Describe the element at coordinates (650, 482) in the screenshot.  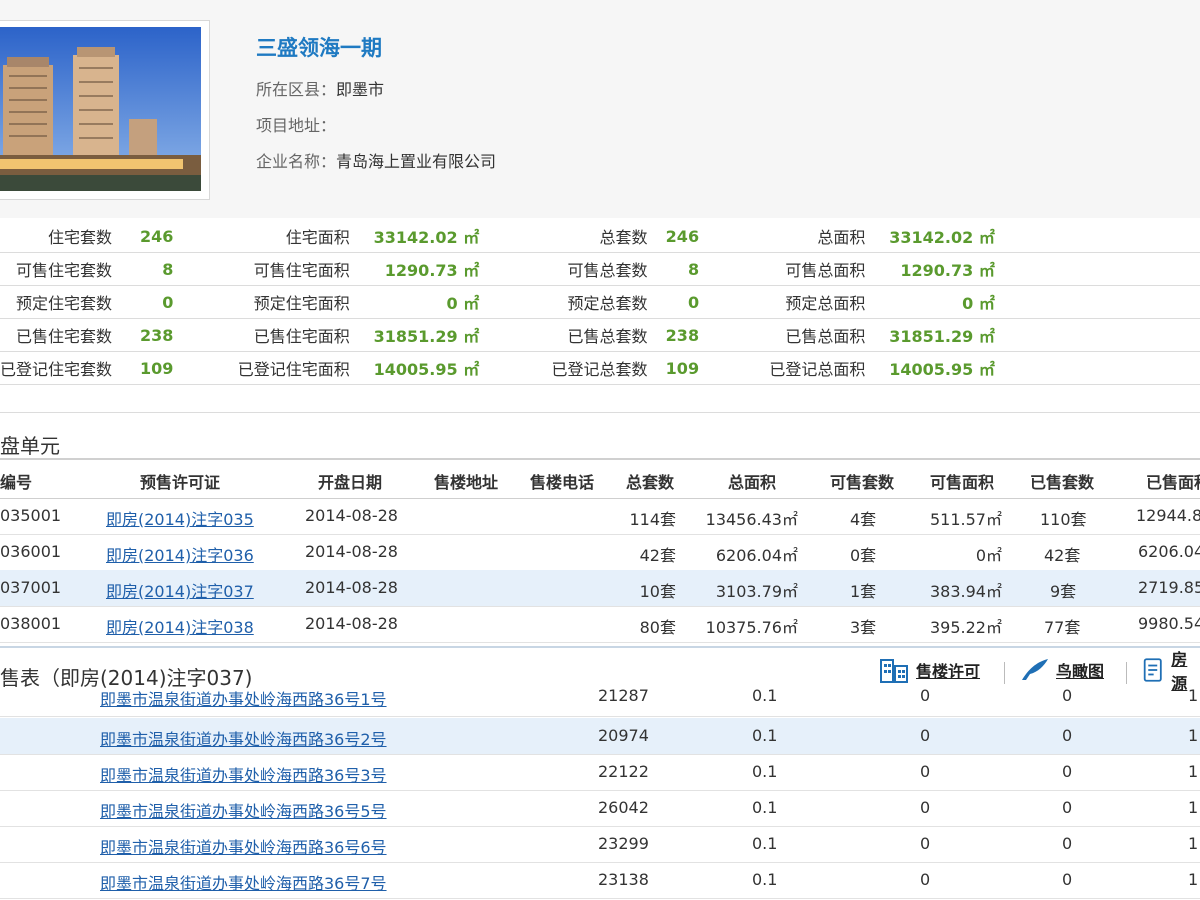
I see `col-header-total: 总套数` at that location.